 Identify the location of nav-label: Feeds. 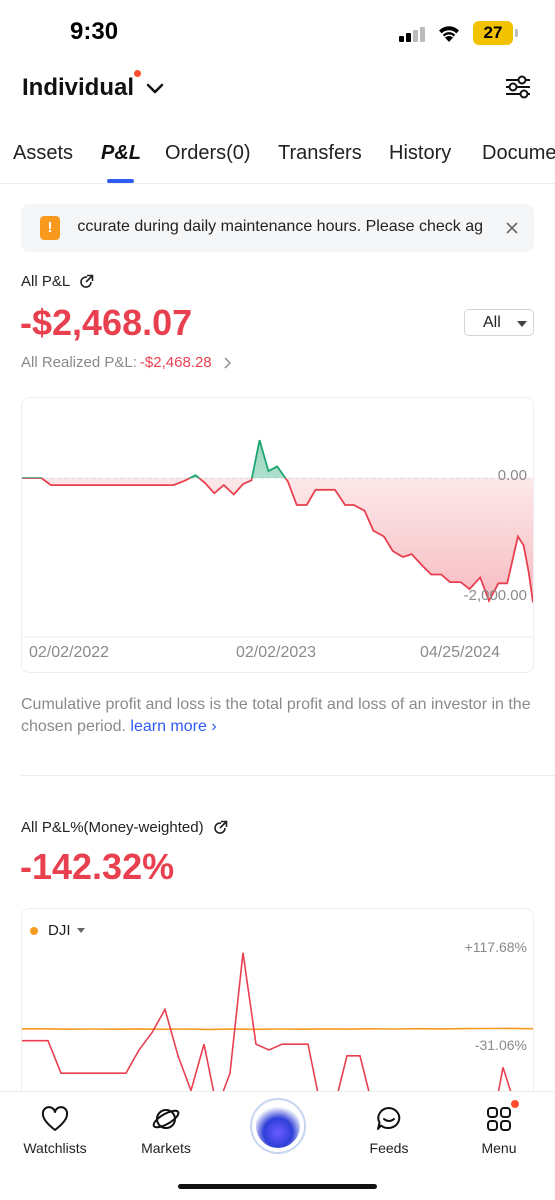
(389, 1148).